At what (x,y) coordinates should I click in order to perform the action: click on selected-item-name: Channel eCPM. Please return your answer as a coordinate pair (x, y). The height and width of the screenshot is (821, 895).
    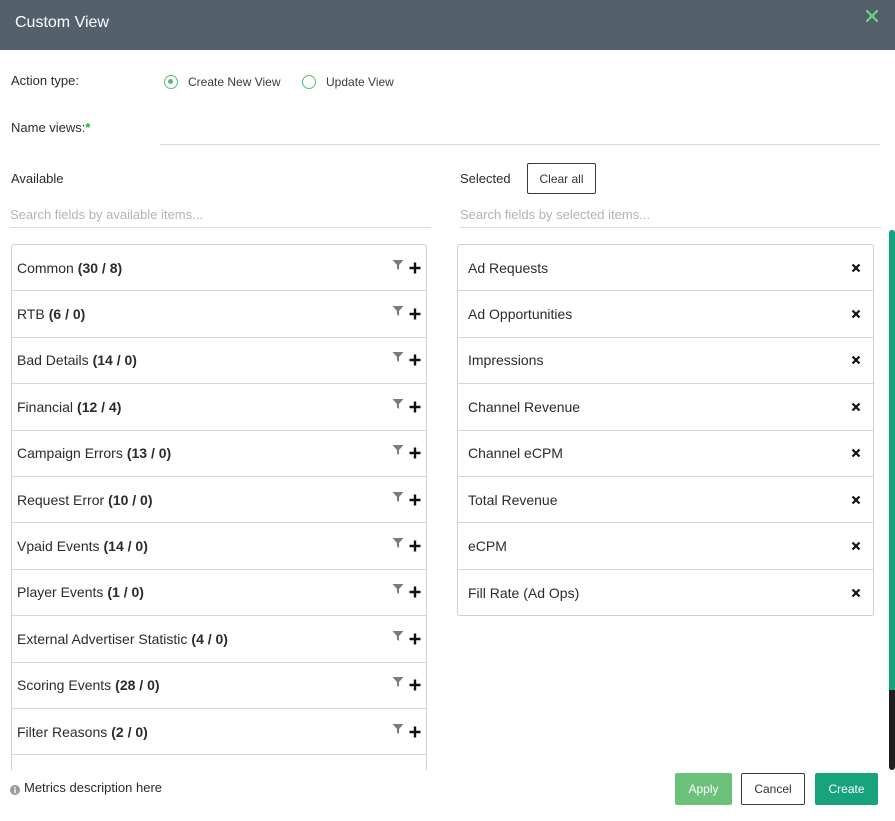
    Looking at the image, I should click on (515, 453).